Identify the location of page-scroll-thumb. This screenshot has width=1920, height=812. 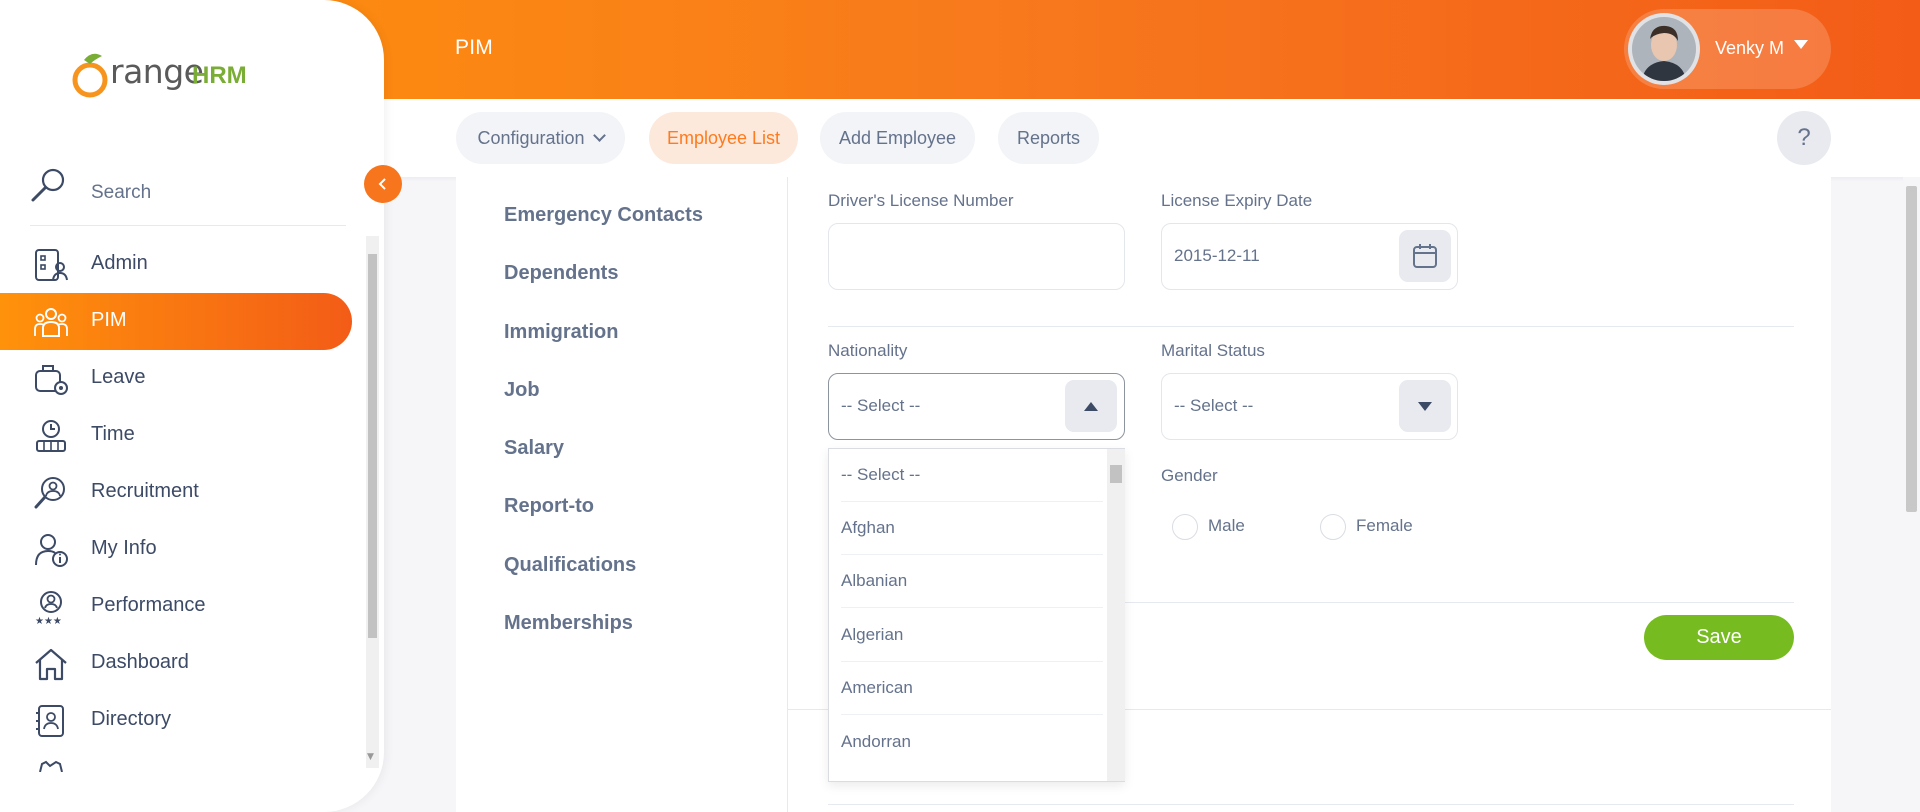
(1911, 349).